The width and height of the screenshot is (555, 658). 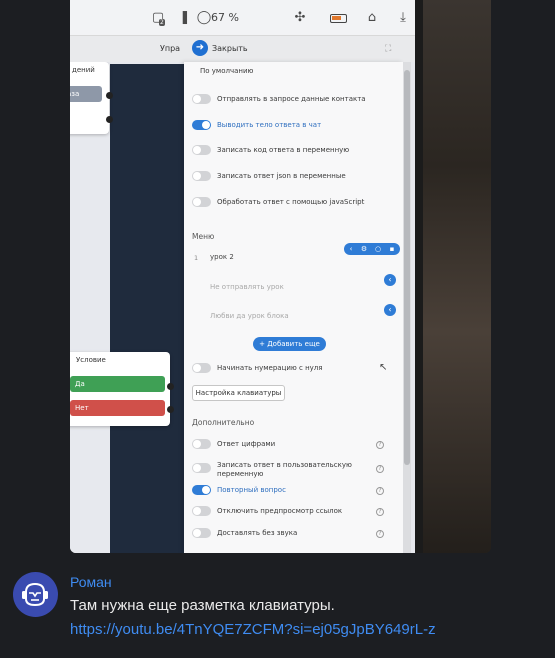 What do you see at coordinates (291, 202) in the screenshot?
I see `toggle-label: Обработать ответ с помощью javaScript` at bounding box center [291, 202].